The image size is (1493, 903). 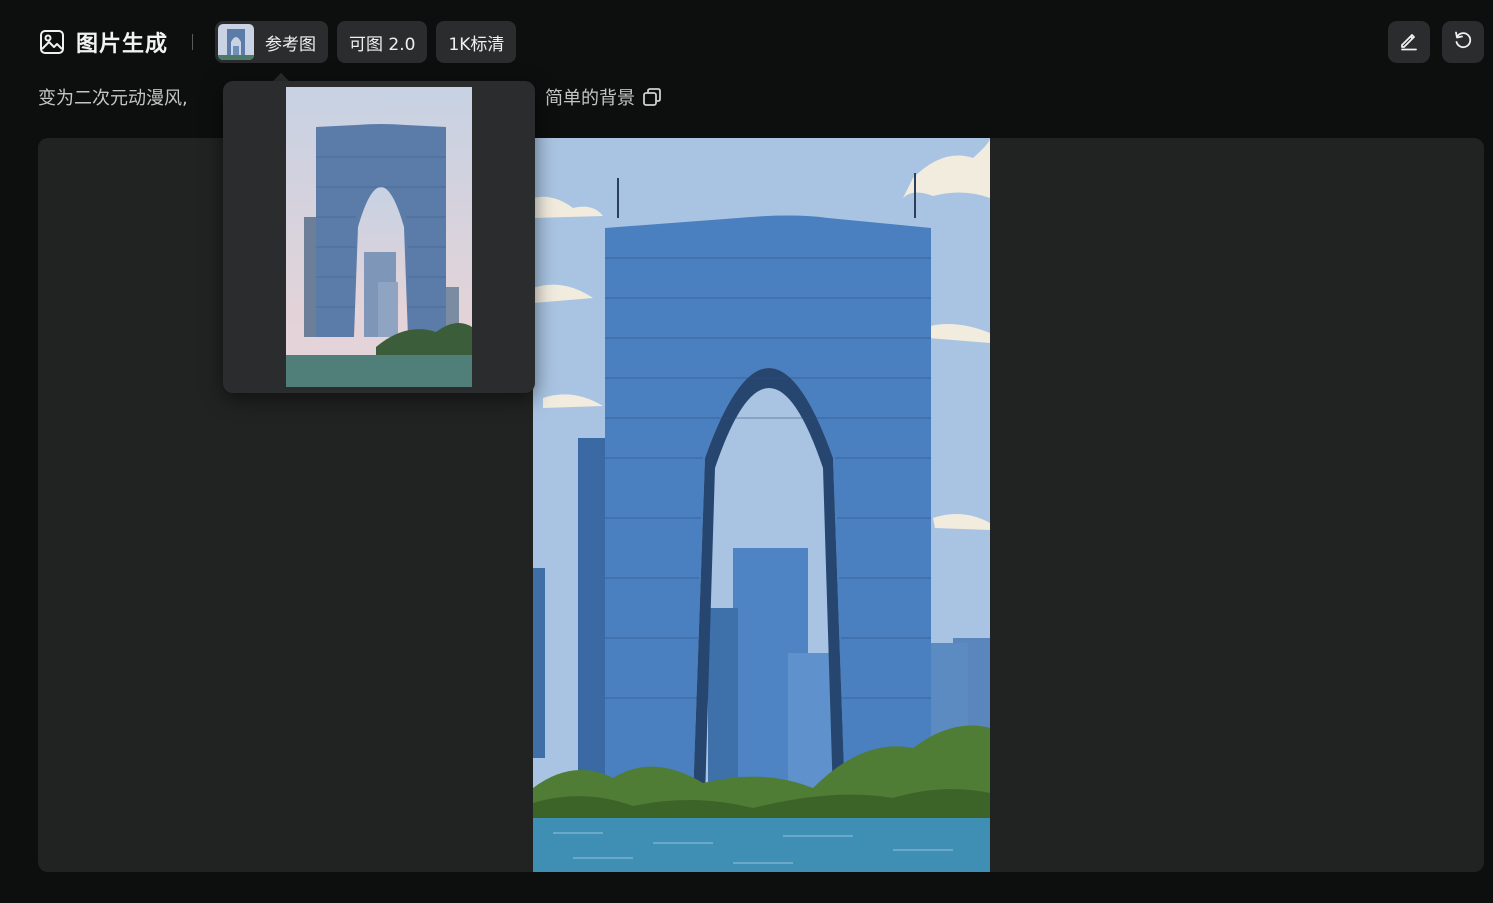 I want to click on prompt-text-tail: 简单的背景, so click(x=604, y=97).